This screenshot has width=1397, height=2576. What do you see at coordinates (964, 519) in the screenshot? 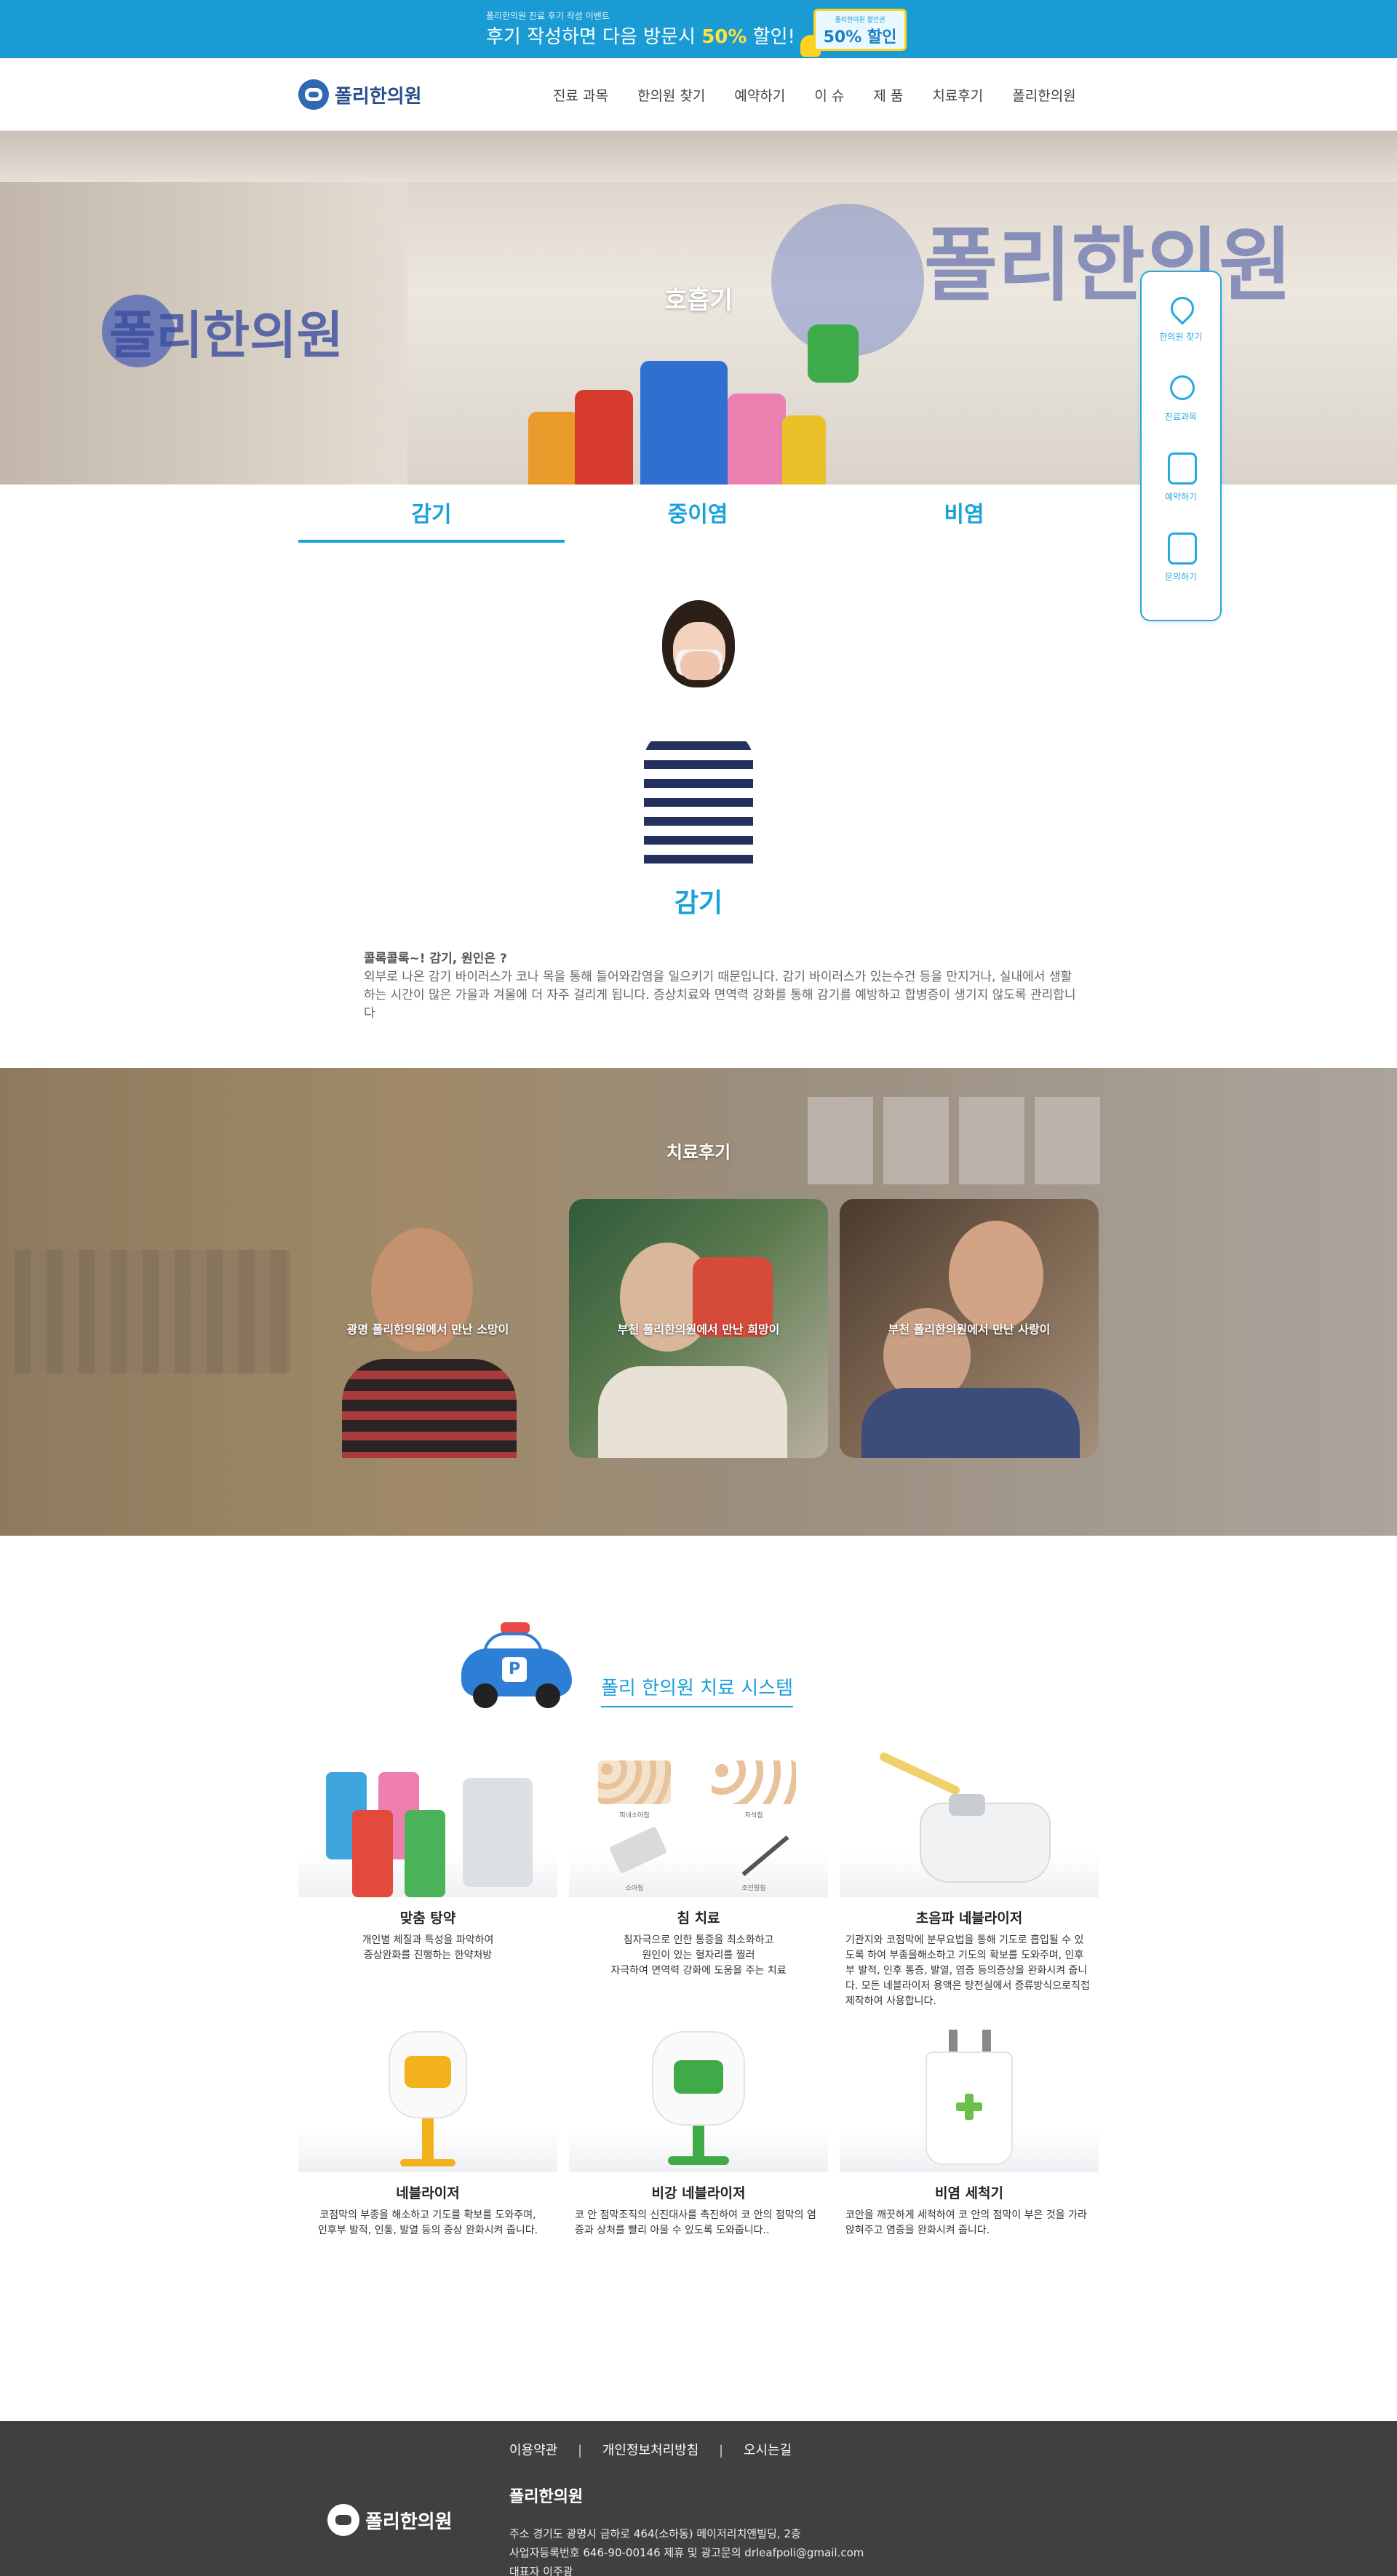
I see `tab-rhinitis: 비염` at bounding box center [964, 519].